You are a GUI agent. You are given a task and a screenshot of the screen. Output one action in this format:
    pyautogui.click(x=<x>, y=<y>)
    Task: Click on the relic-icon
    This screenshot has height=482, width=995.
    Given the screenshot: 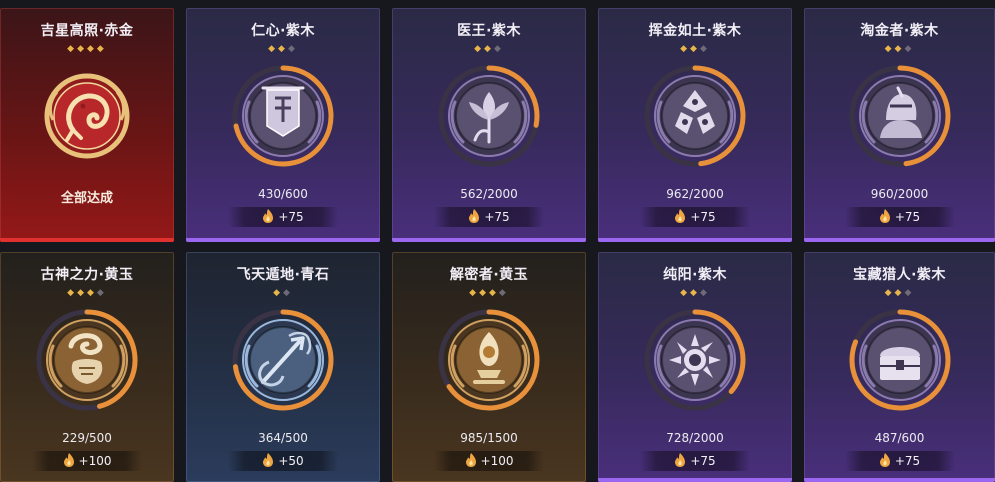 What is the action you would take?
    pyautogui.click(x=489, y=360)
    